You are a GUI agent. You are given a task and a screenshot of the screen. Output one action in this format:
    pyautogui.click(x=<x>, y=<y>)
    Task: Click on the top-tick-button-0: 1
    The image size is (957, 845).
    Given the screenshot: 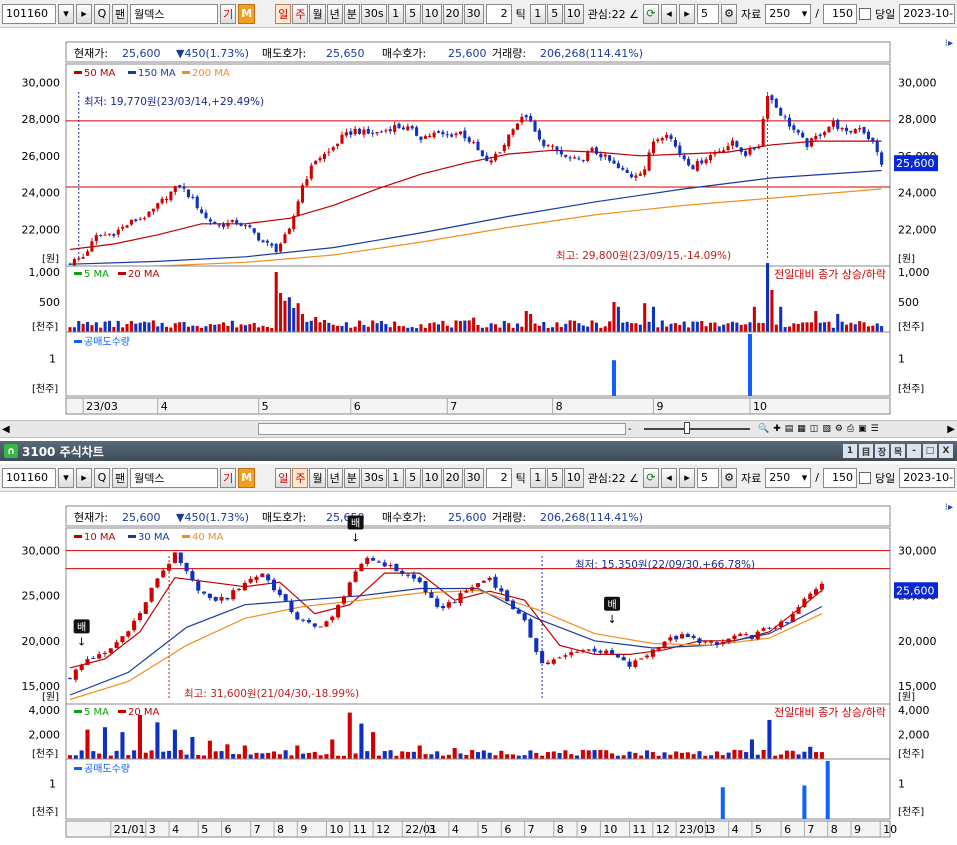 What is the action you would take?
    pyautogui.click(x=537, y=13)
    